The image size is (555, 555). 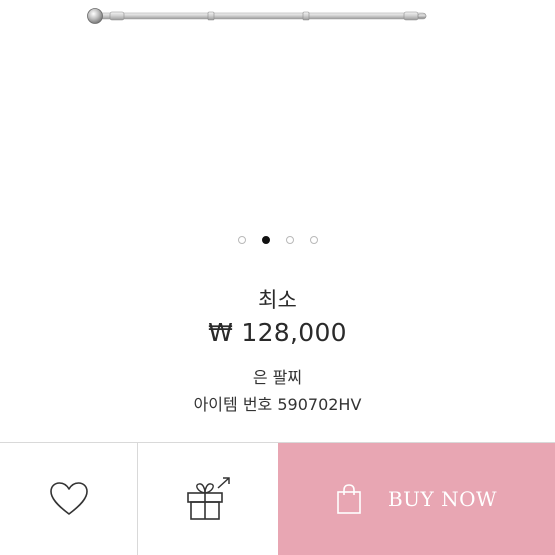 I want to click on wishlist-button, so click(x=69, y=499).